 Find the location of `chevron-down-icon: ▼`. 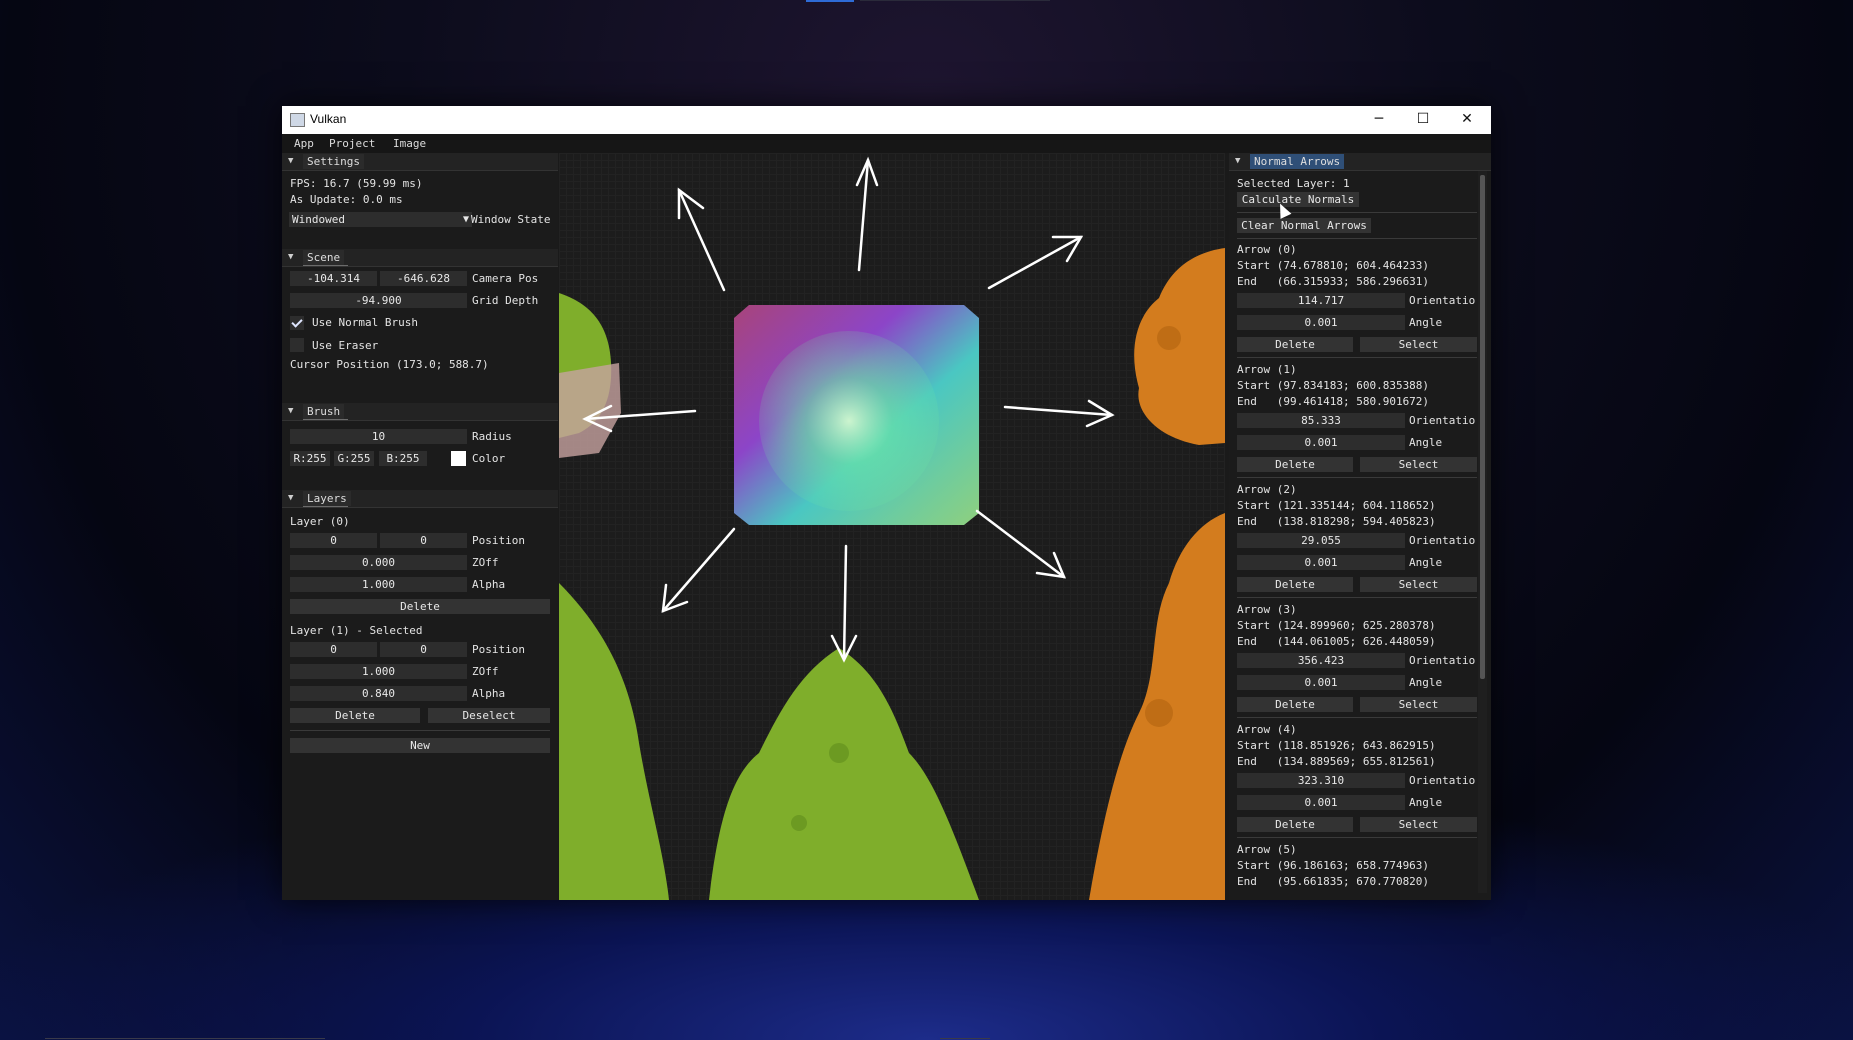

chevron-down-icon: ▼ is located at coordinates (465, 219).